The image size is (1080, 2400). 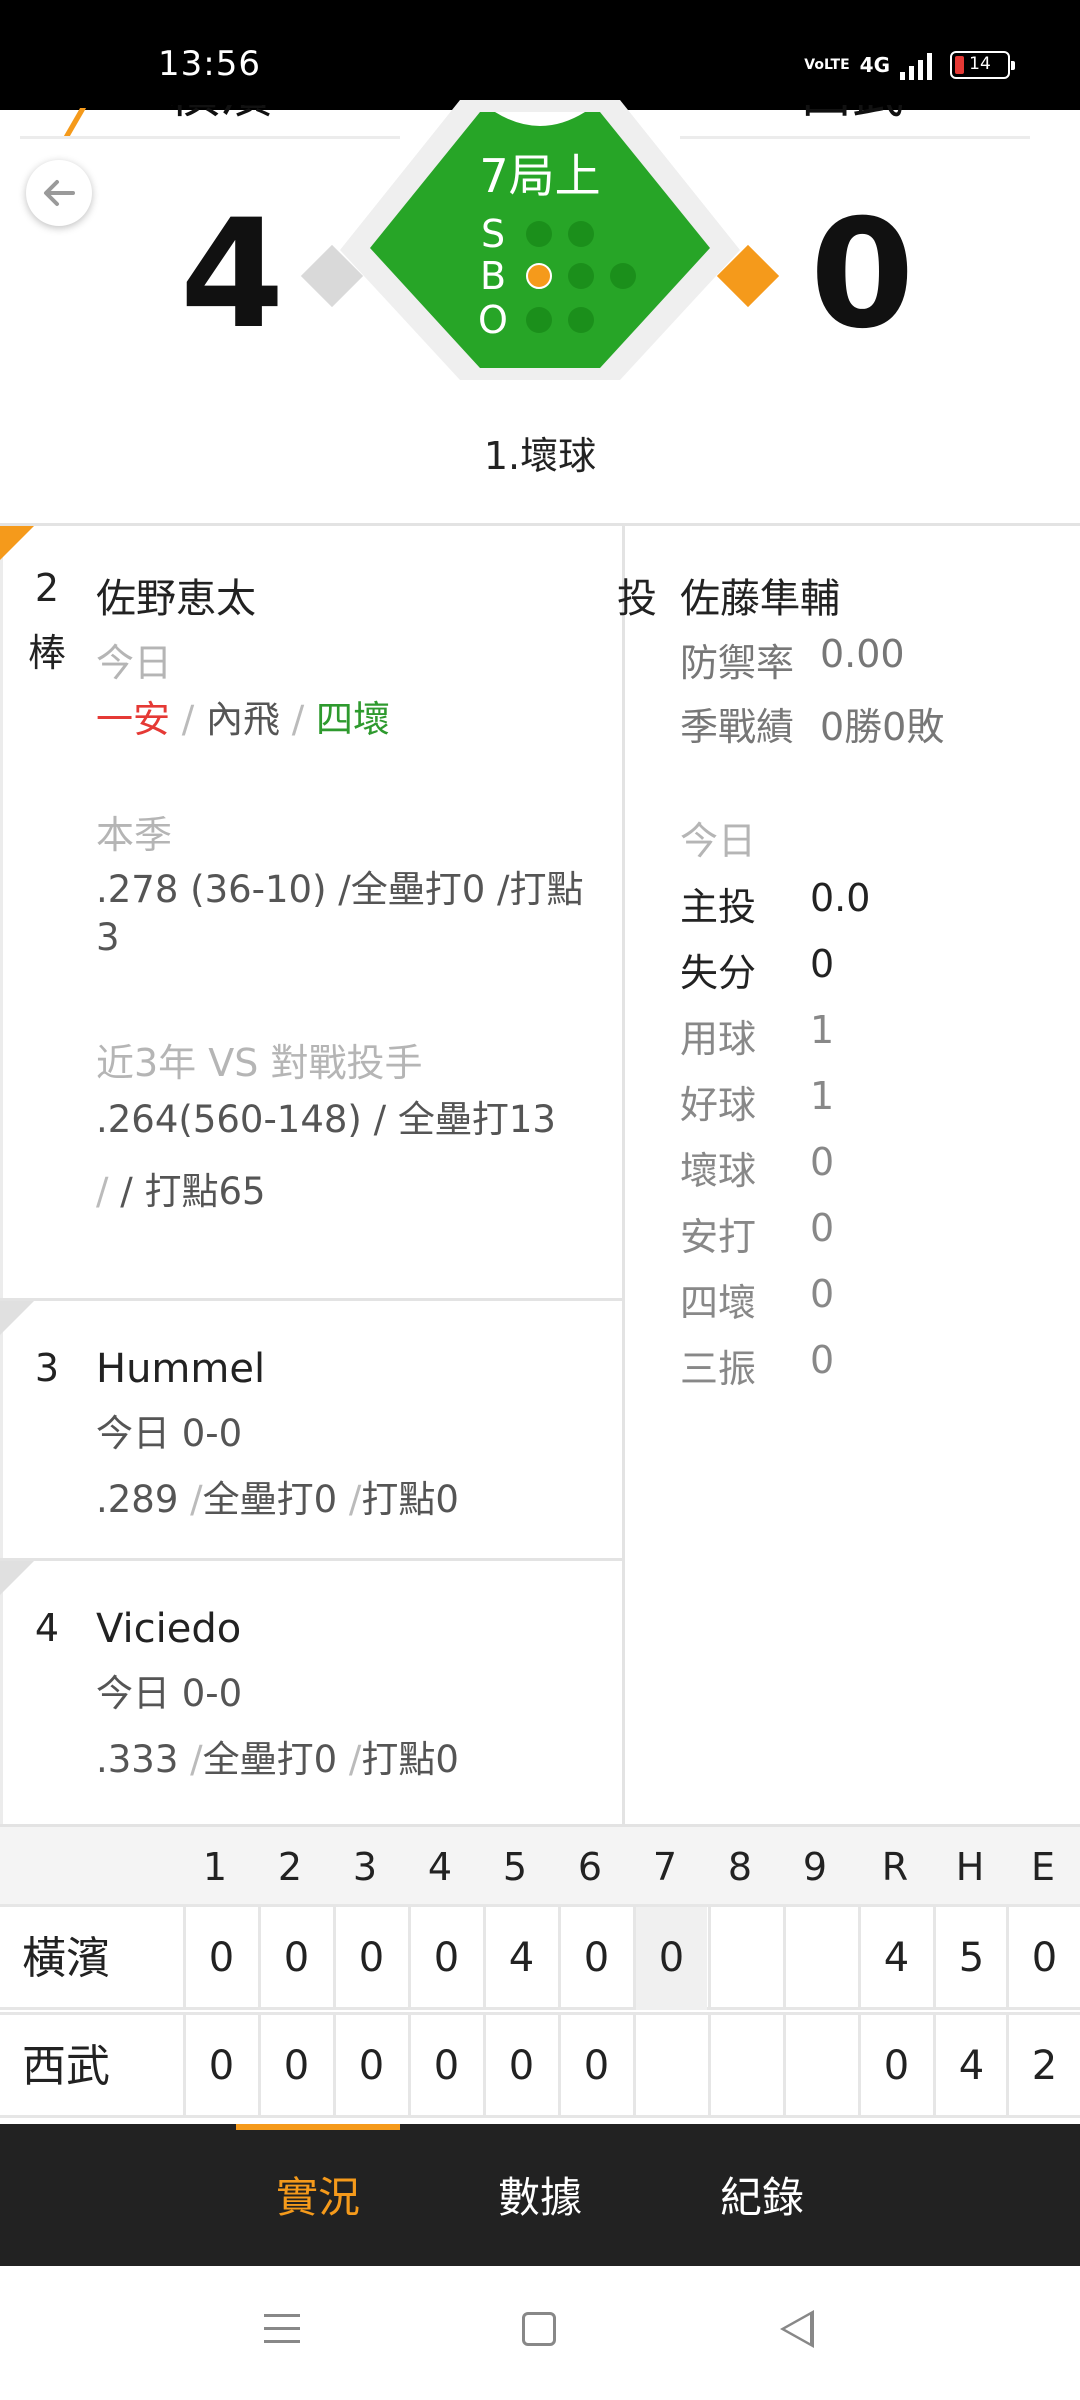 What do you see at coordinates (895, 2066) in the screenshot?
I see `linescore-runs: 0` at bounding box center [895, 2066].